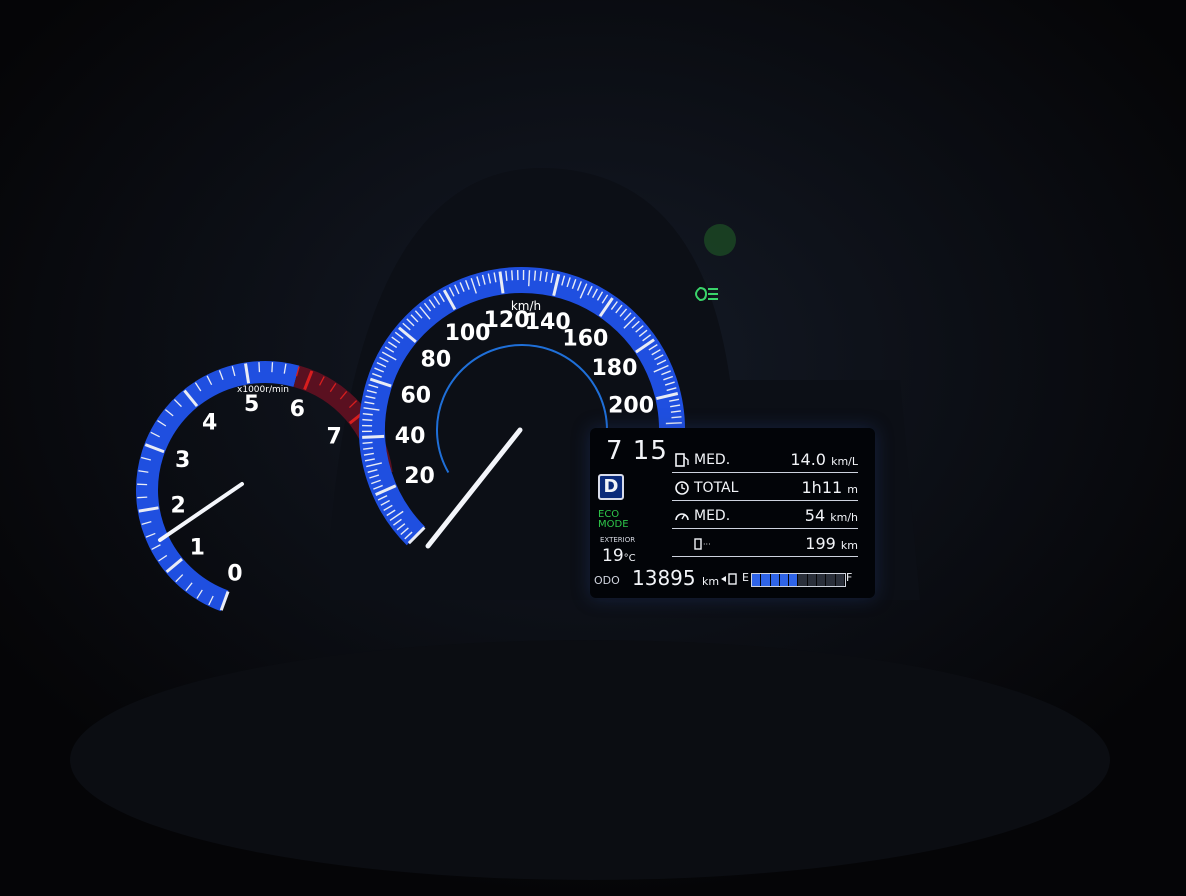  What do you see at coordinates (852, 489) in the screenshot?
I see `row-value-unit: m` at bounding box center [852, 489].